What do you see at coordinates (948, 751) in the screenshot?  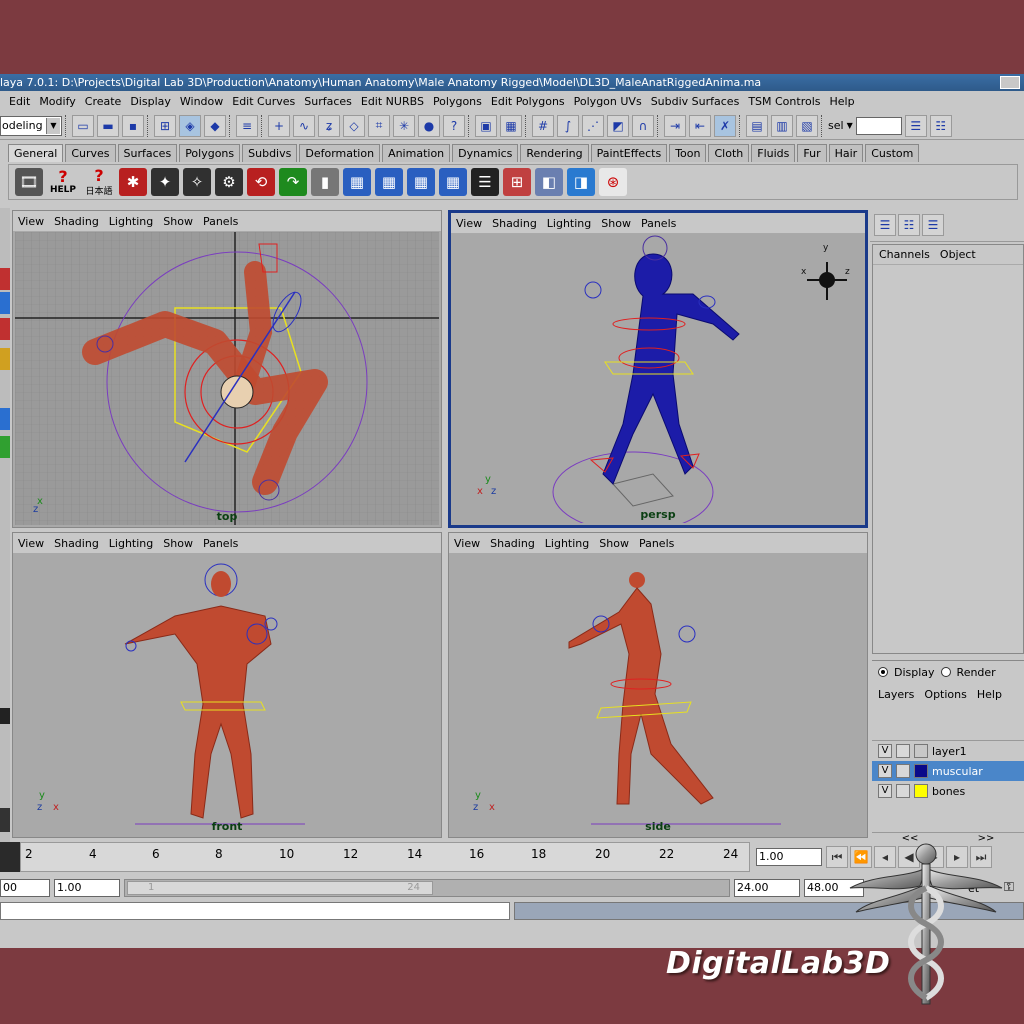 I see `layer-row-layer1: V layer1` at bounding box center [948, 751].